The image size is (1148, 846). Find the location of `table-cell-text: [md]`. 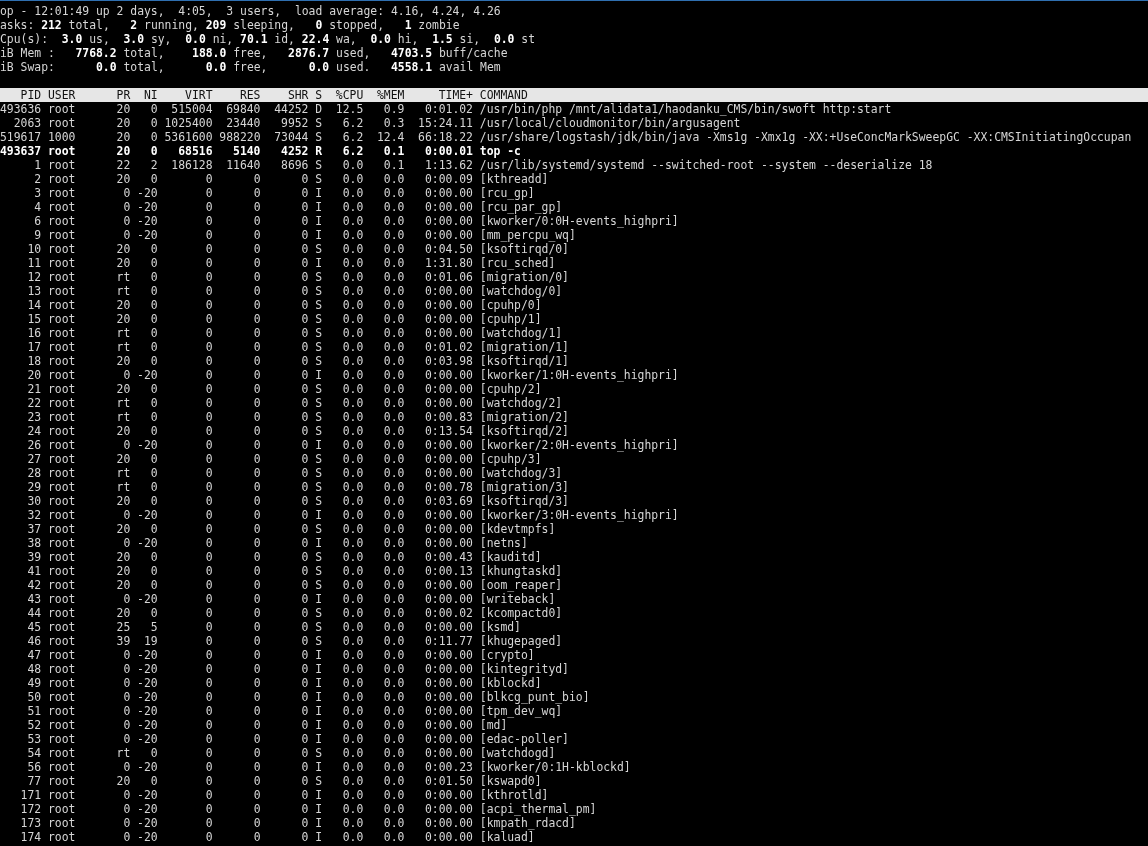

table-cell-text: [md] is located at coordinates (494, 725).